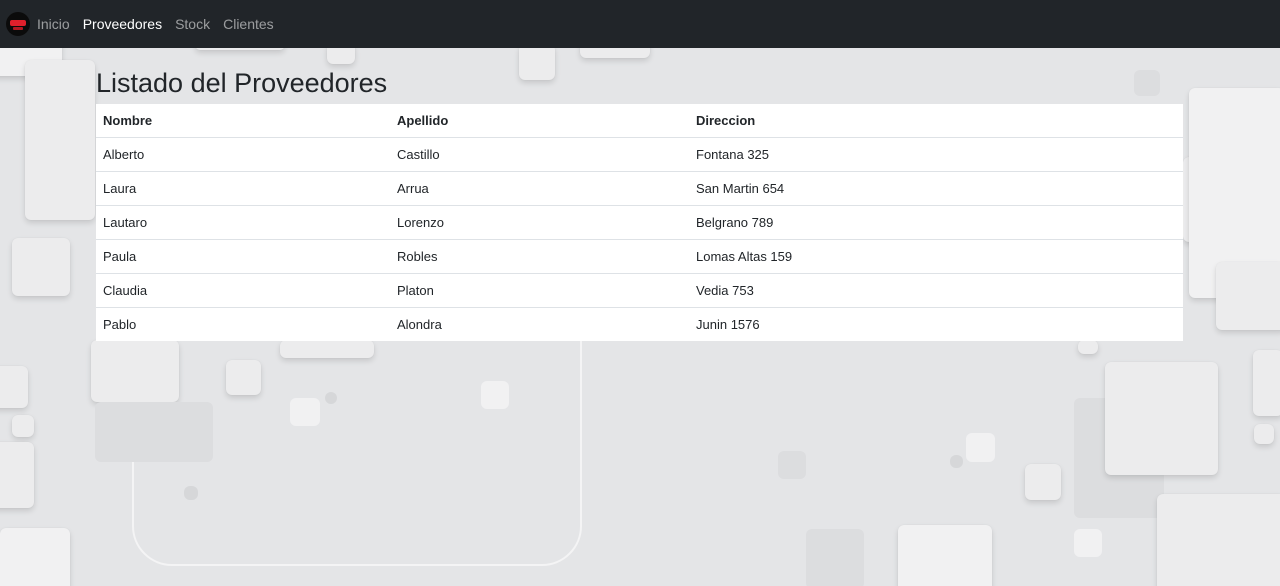 The image size is (1280, 586). I want to click on table-row: Alberto Castillo Fontana 325, so click(639, 154).